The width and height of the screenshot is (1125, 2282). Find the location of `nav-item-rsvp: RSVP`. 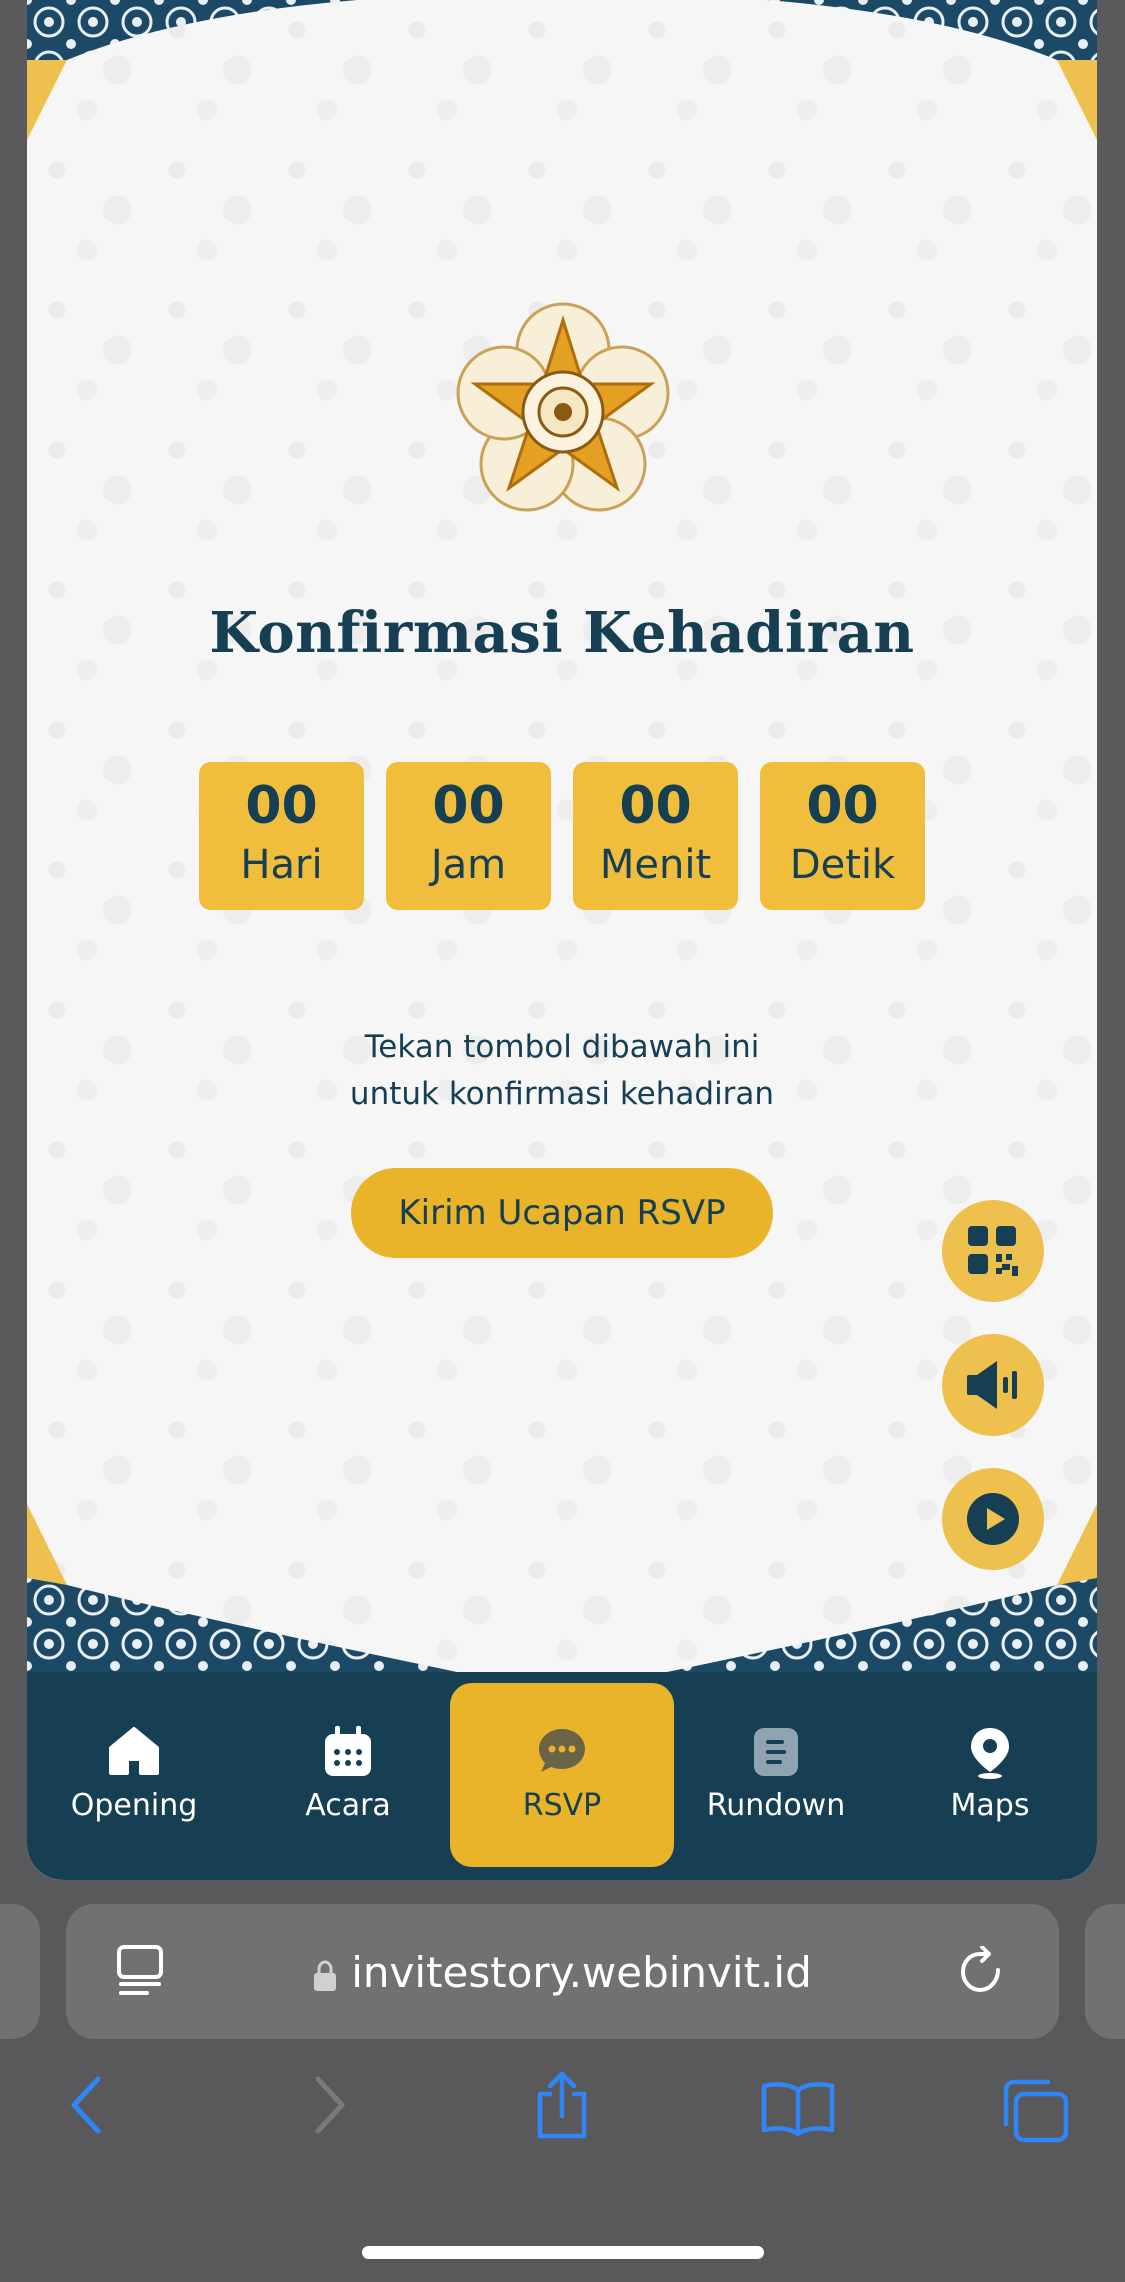

nav-item-rsvp: RSVP is located at coordinates (562, 1776).